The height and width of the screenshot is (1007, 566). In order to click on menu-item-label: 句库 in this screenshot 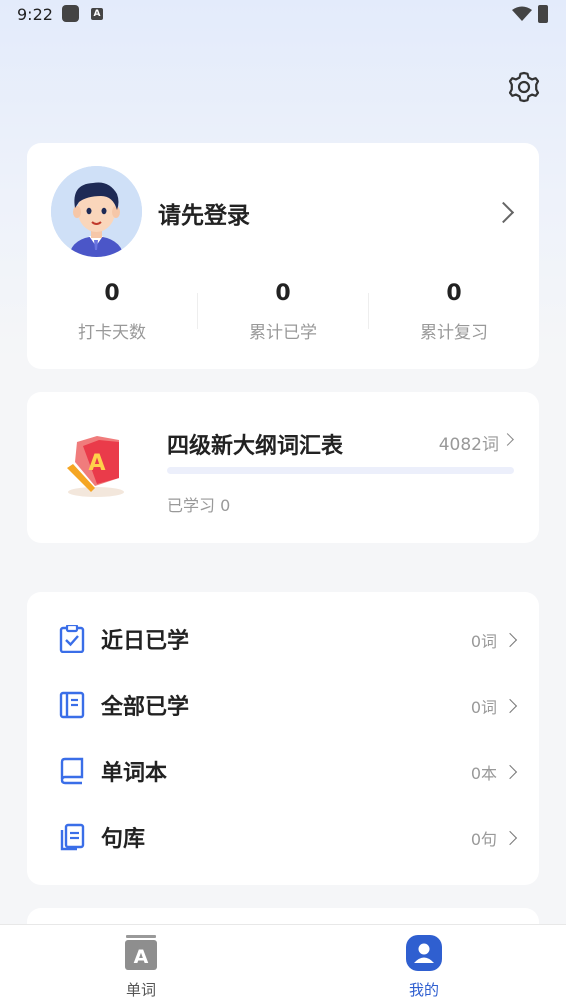, I will do `click(123, 839)`.